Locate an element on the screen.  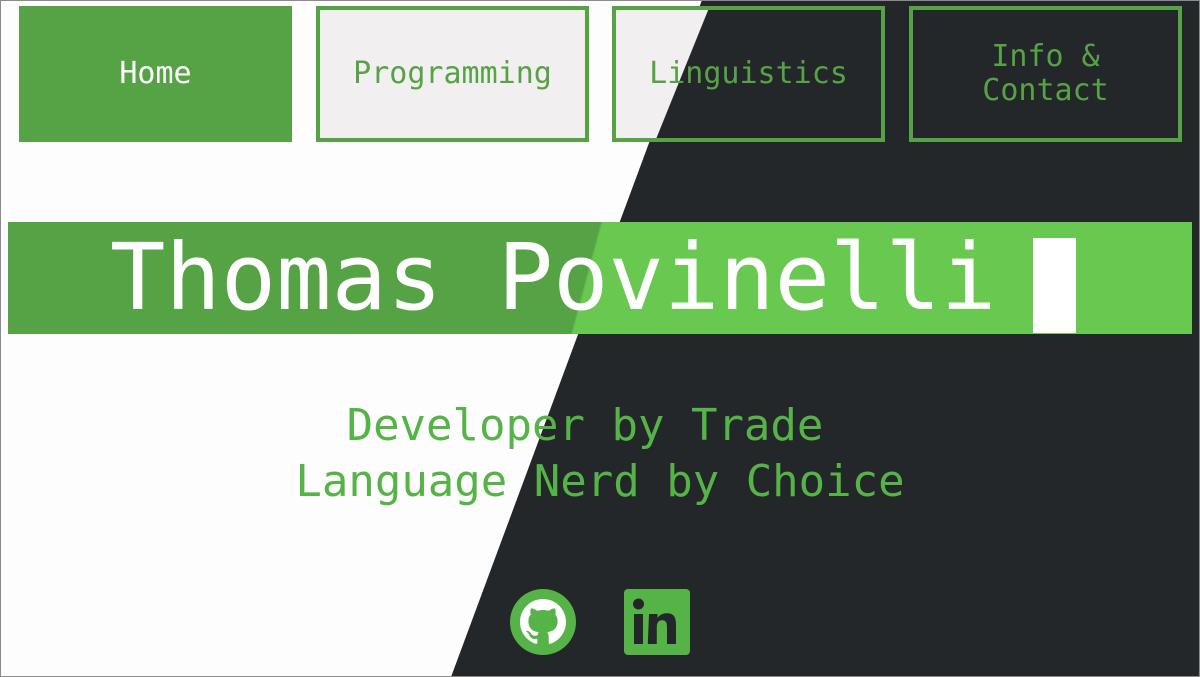
tagline-line-2: Language Nerd by Choice is located at coordinates (600, 481).